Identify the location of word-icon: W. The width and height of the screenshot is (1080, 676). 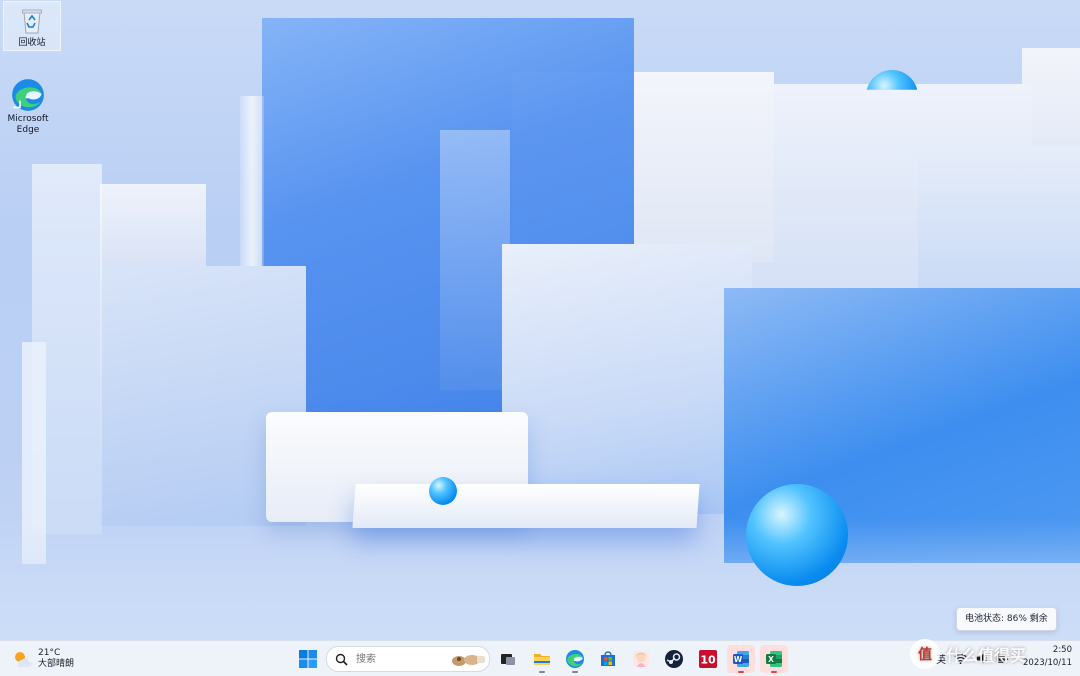
(741, 659).